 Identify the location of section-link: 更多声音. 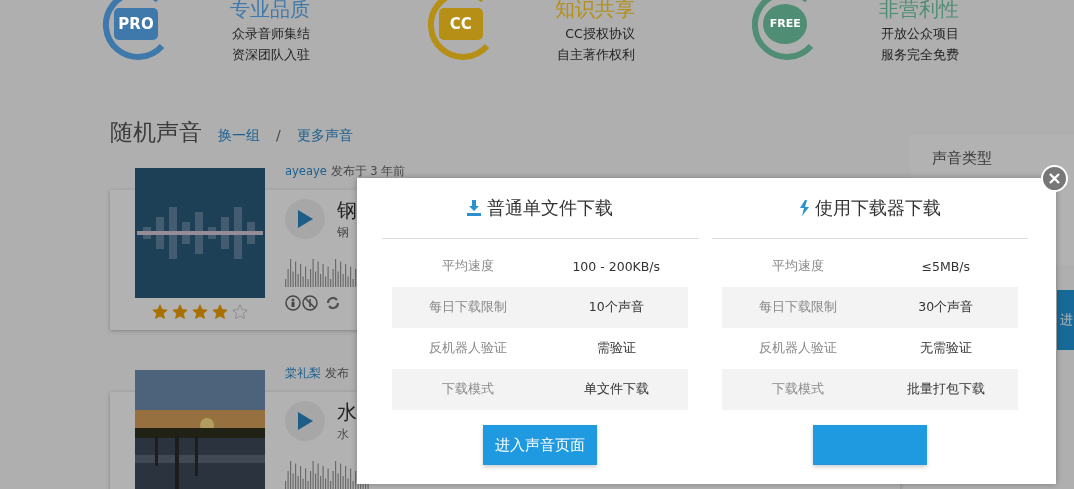
(324, 136).